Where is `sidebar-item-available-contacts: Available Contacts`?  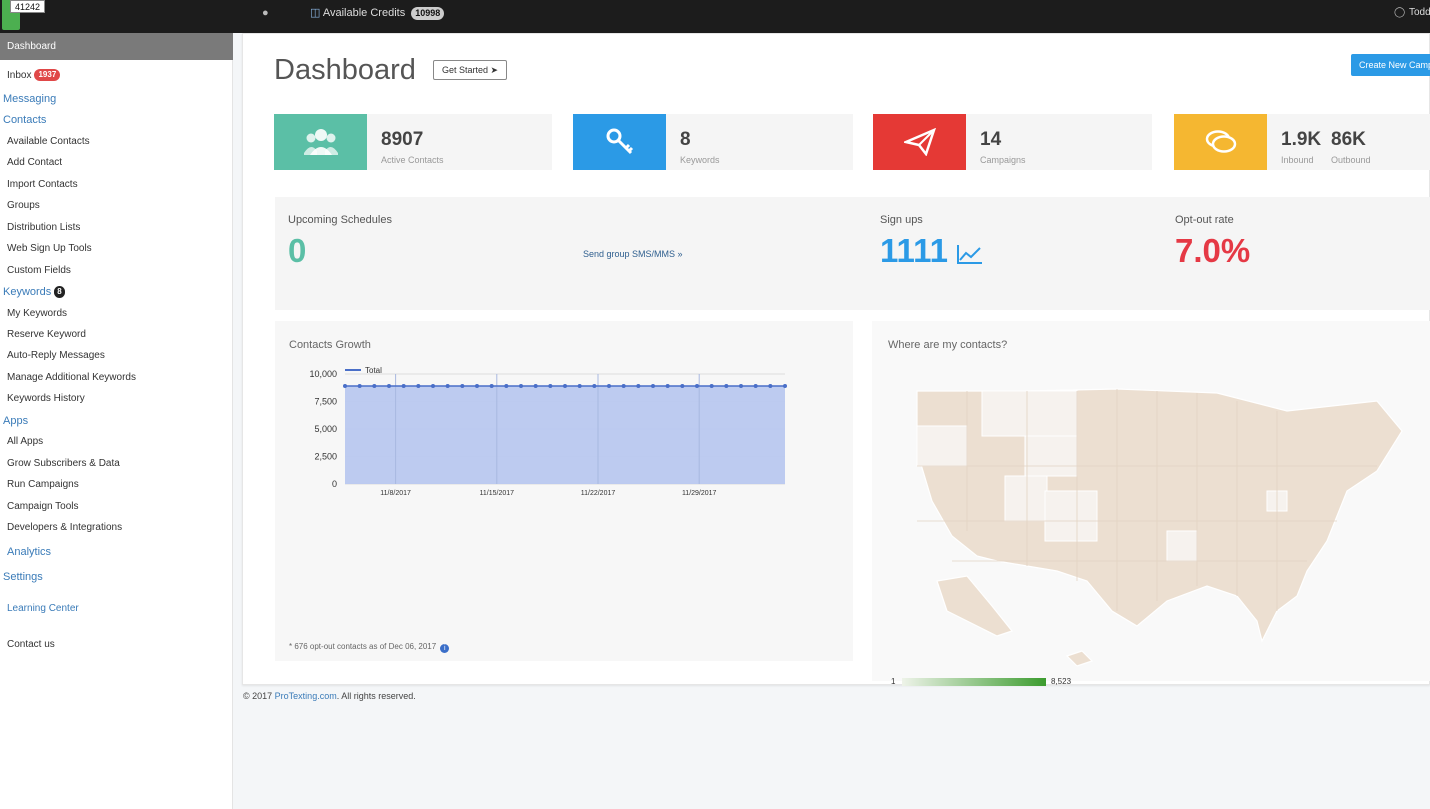
sidebar-item-available-contacts: Available Contacts is located at coordinates (116, 142).